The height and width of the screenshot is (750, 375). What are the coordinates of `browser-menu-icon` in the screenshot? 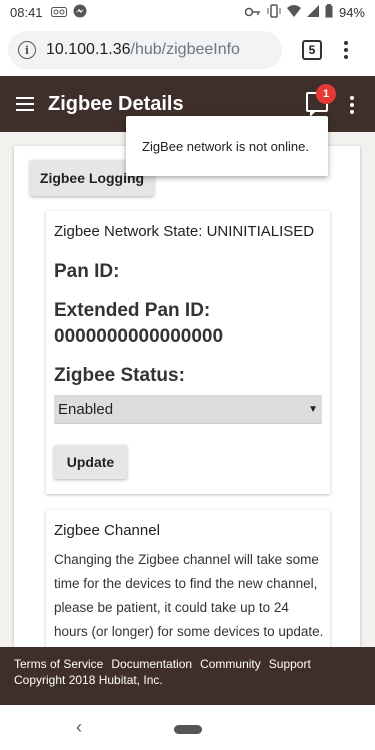 It's located at (346, 50).